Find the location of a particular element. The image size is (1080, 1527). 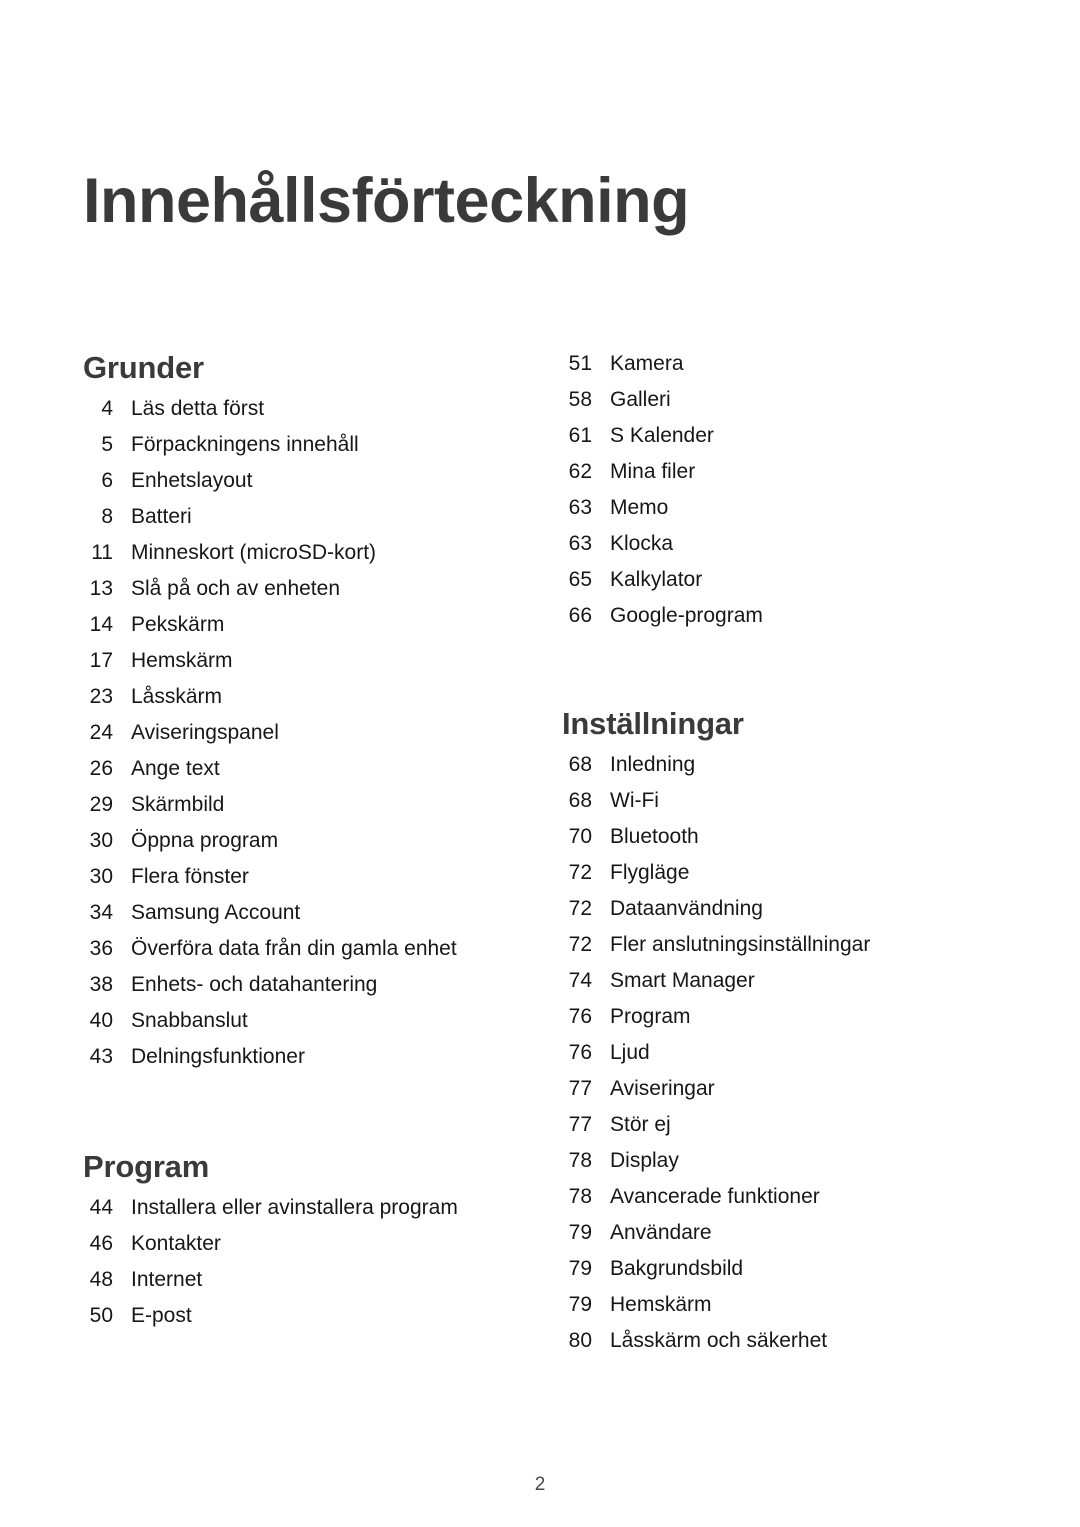

toc-entry: 70 Bluetooth is located at coordinates (777, 843).